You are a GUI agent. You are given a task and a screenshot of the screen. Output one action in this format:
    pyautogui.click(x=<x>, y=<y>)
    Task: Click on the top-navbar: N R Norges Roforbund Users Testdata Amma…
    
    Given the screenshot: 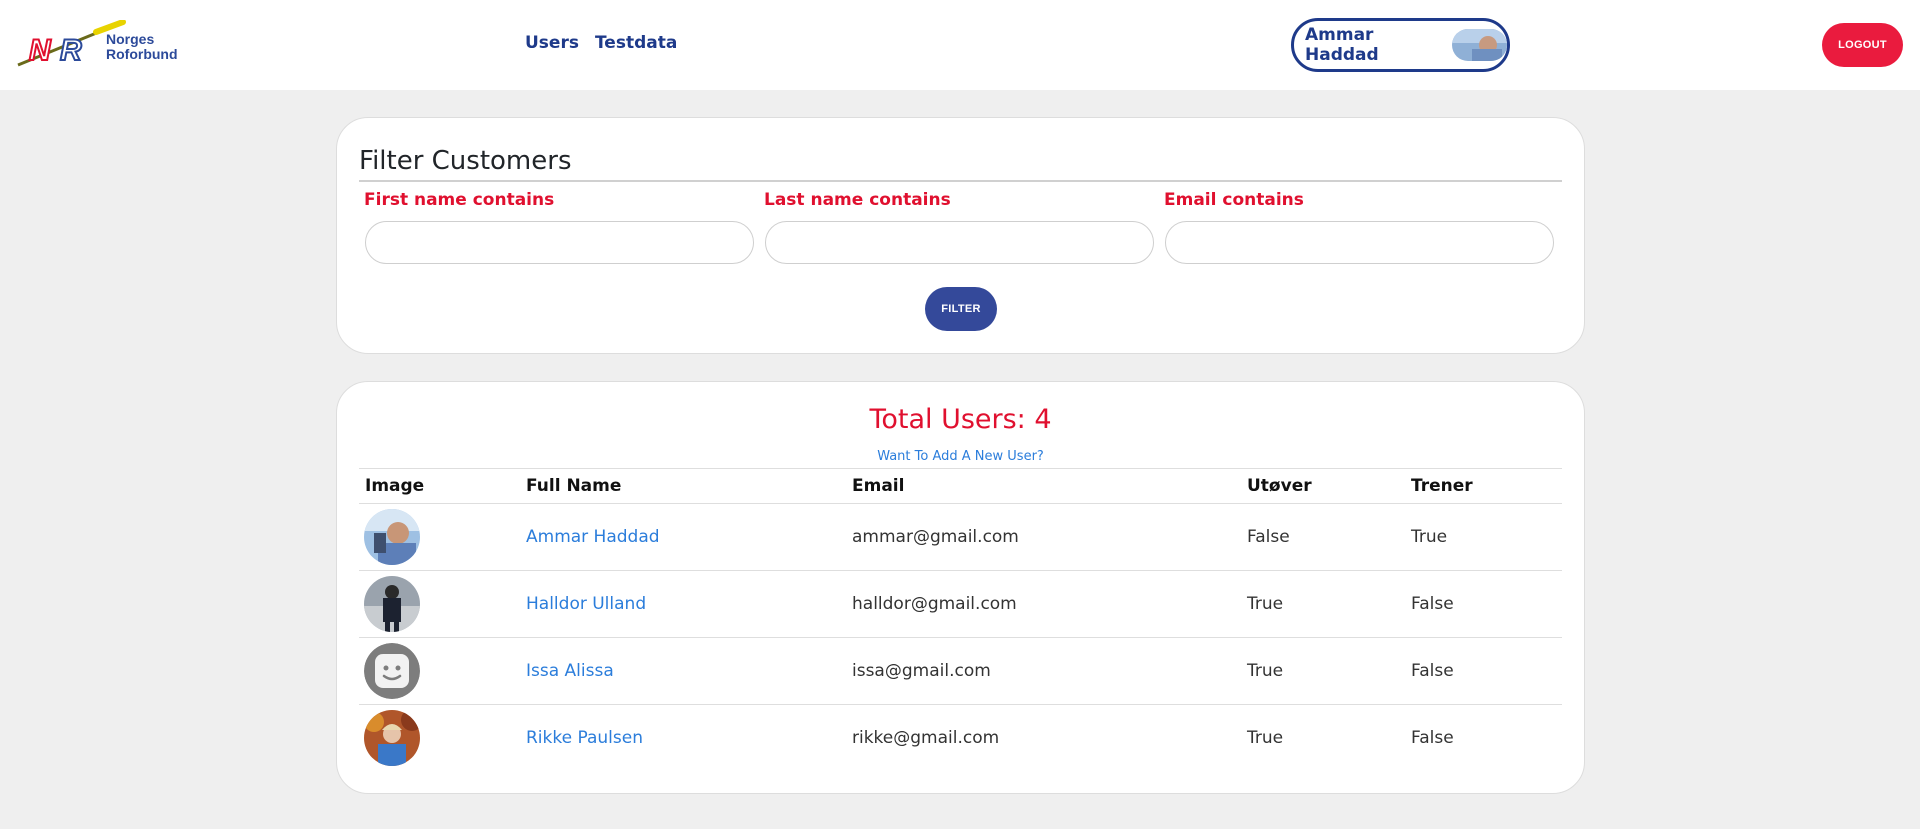 What is the action you would take?
    pyautogui.click(x=960, y=45)
    